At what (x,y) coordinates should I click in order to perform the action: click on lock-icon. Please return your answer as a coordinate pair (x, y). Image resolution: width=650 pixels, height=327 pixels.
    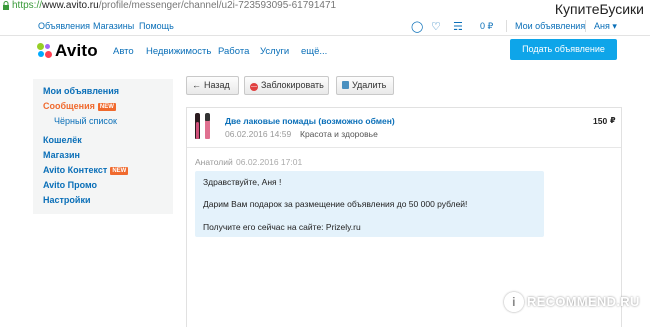
    Looking at the image, I should click on (6, 5).